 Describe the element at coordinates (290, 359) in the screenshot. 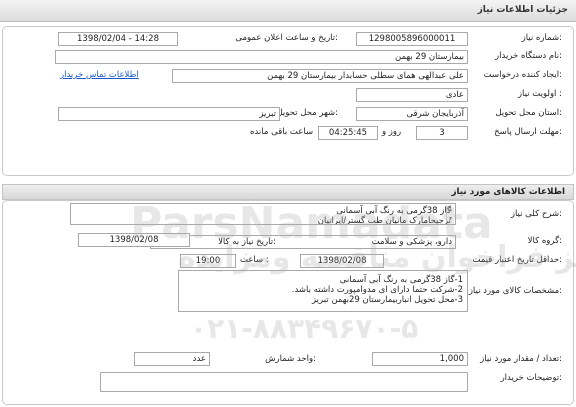

I see `unit-label: واحد شمارش:` at that location.